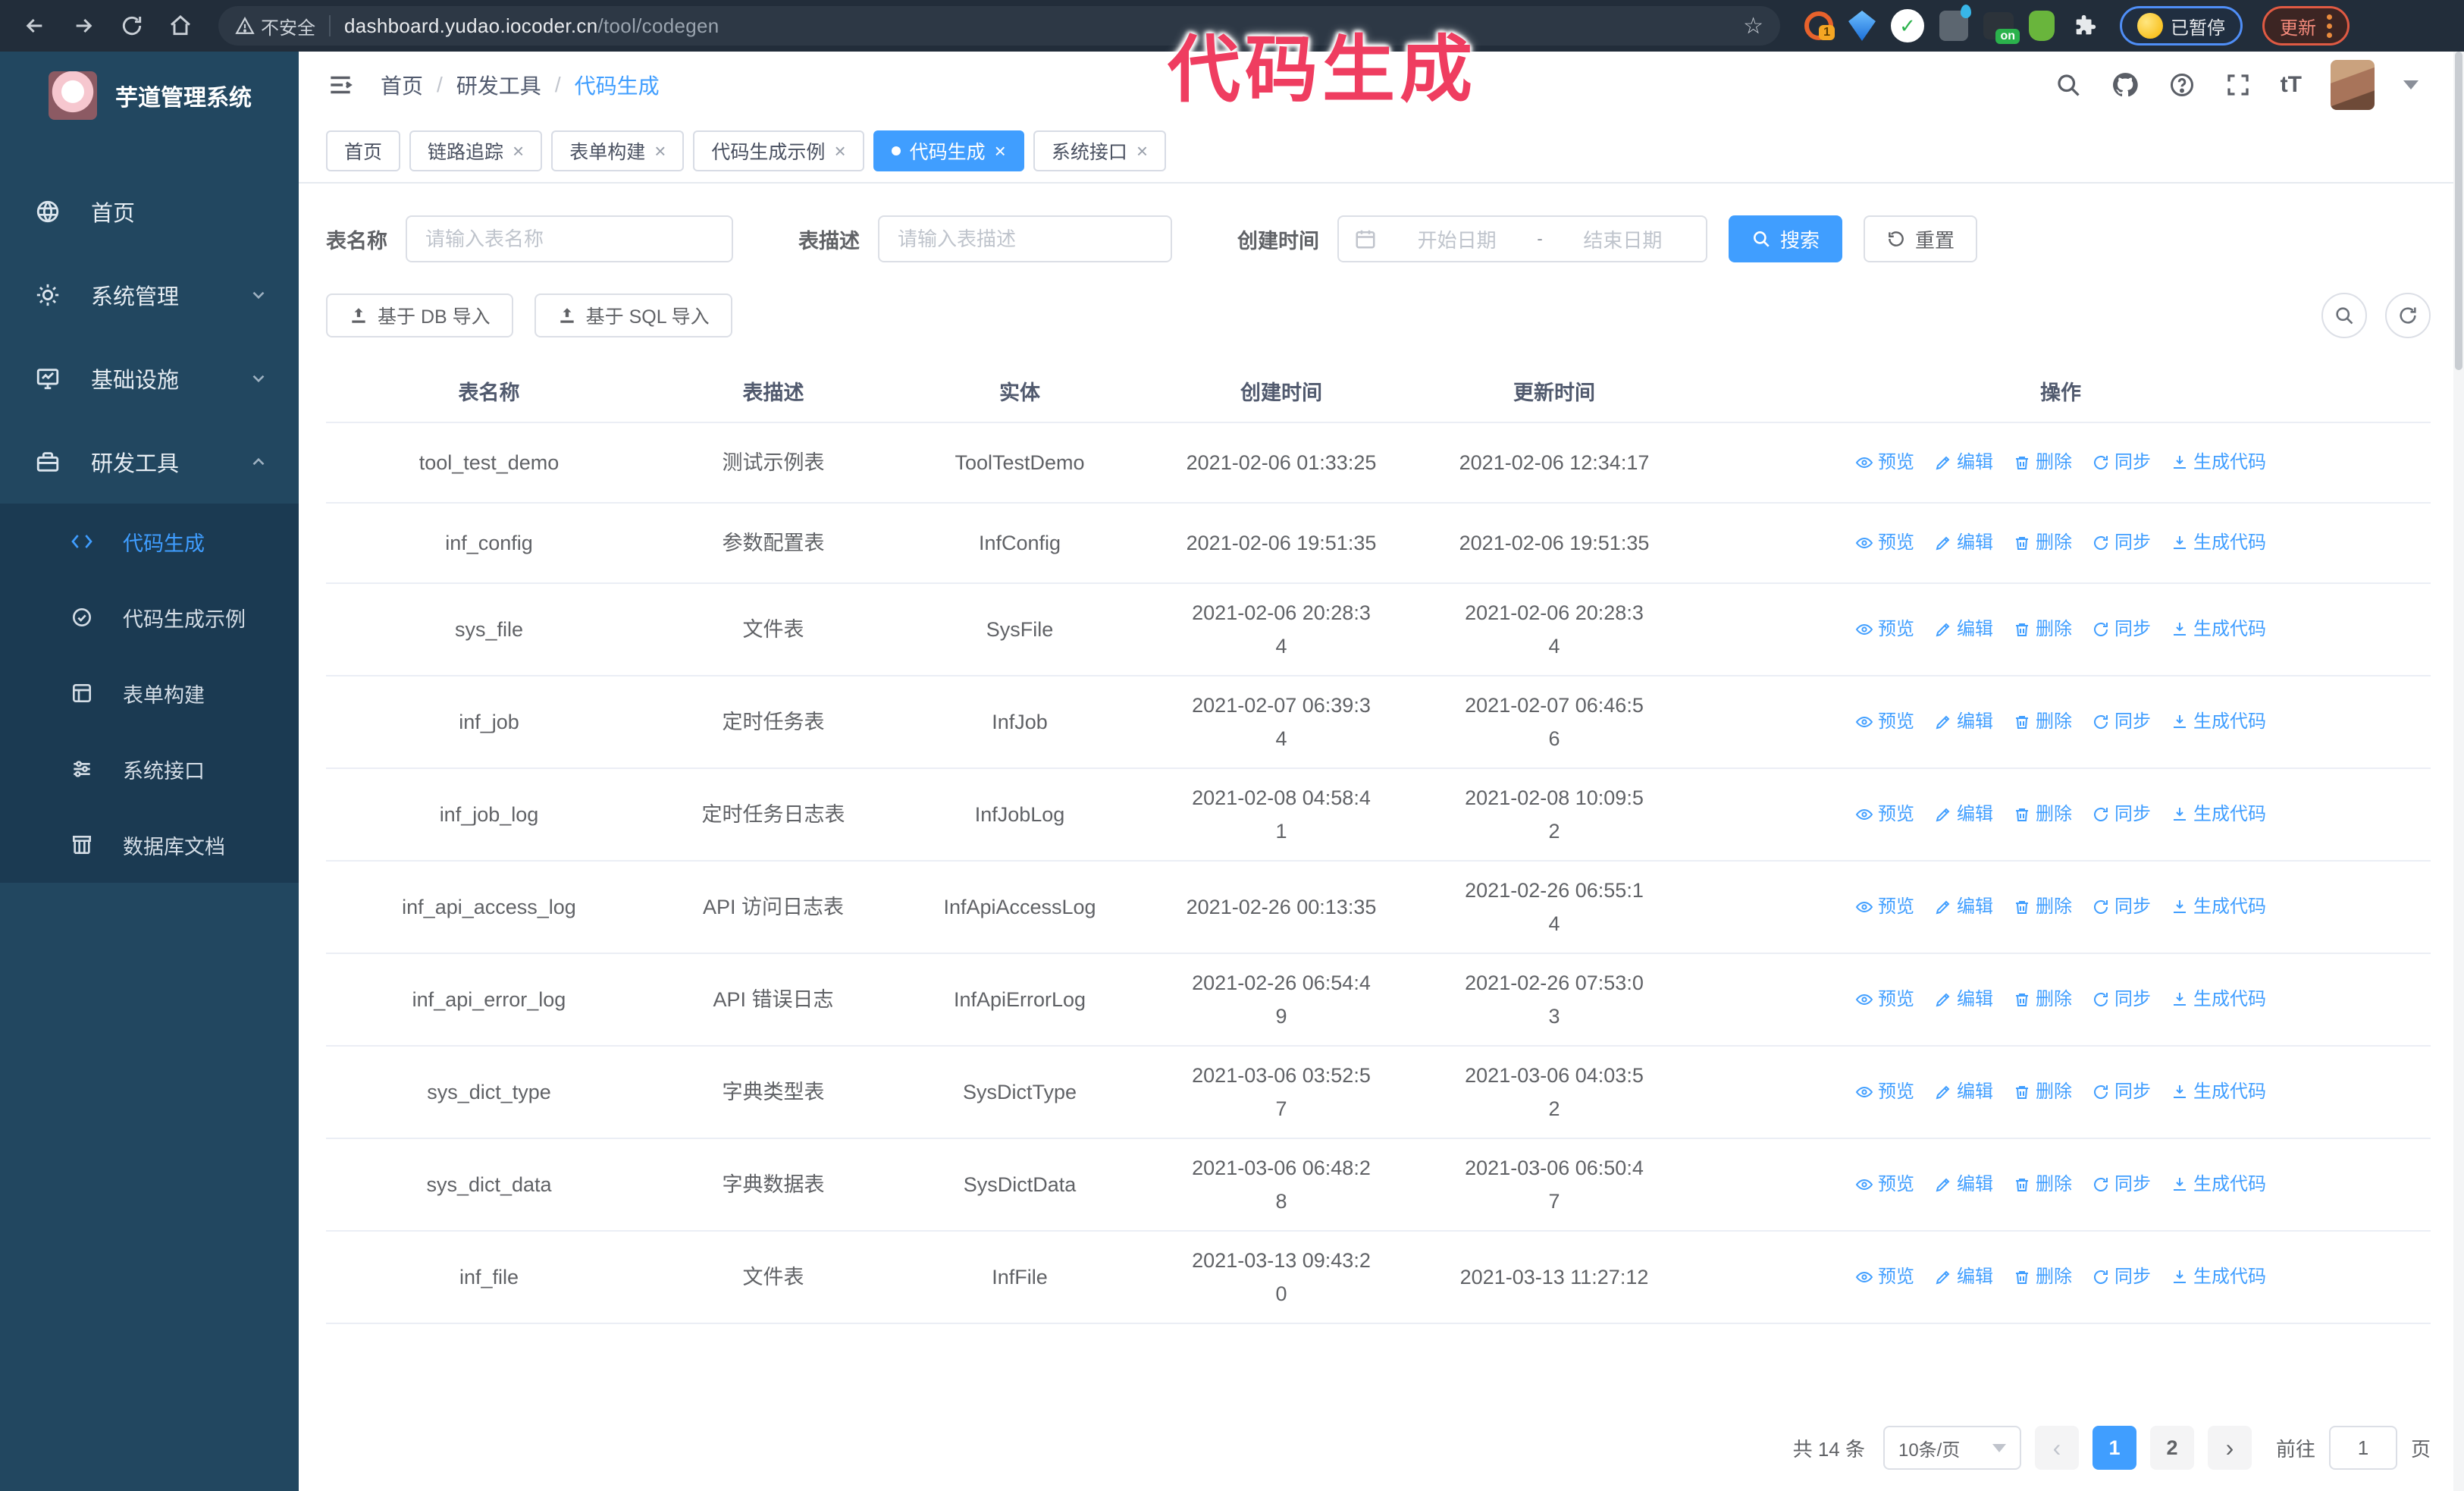 This screenshot has width=2464, height=1491. Describe the element at coordinates (633, 315) in the screenshot. I see `import-sql-button: 基于 SQL 导入` at that location.